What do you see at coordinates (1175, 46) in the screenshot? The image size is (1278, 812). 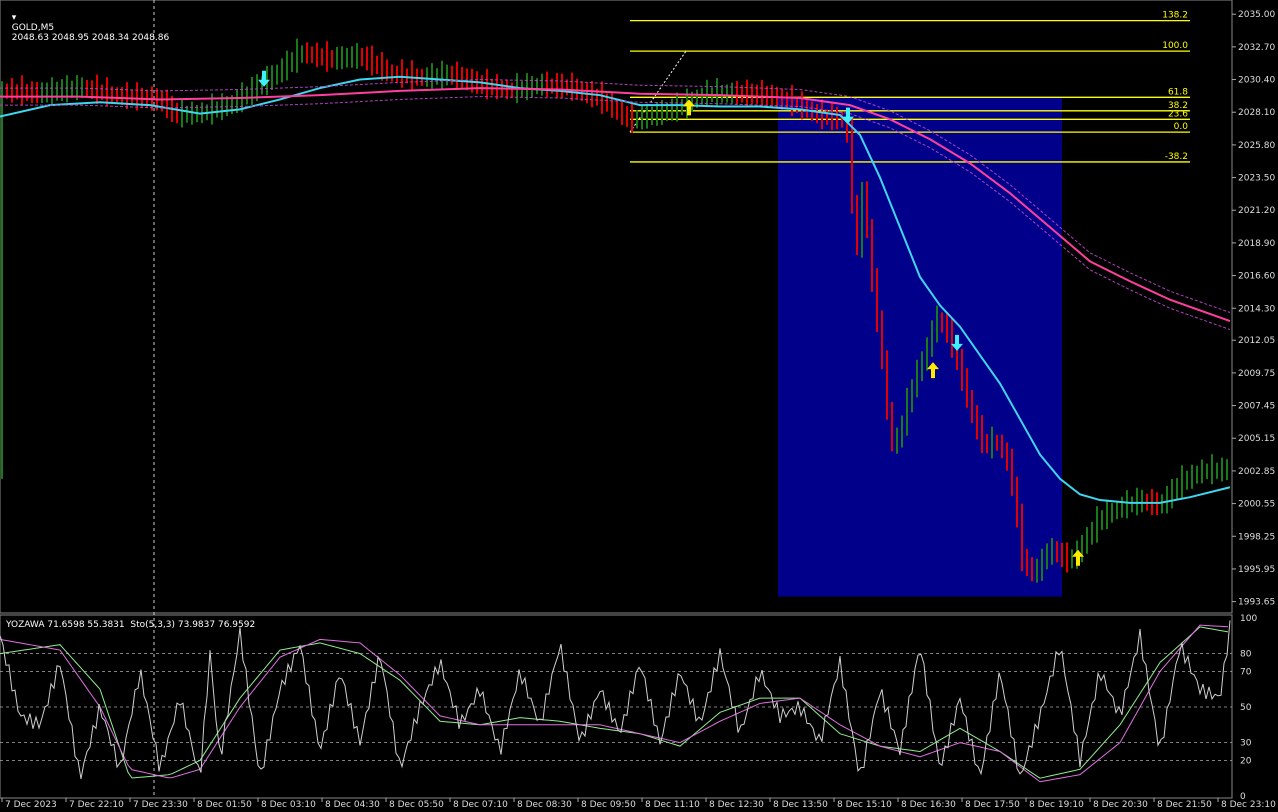 I see `fib-level-label: 100.0` at bounding box center [1175, 46].